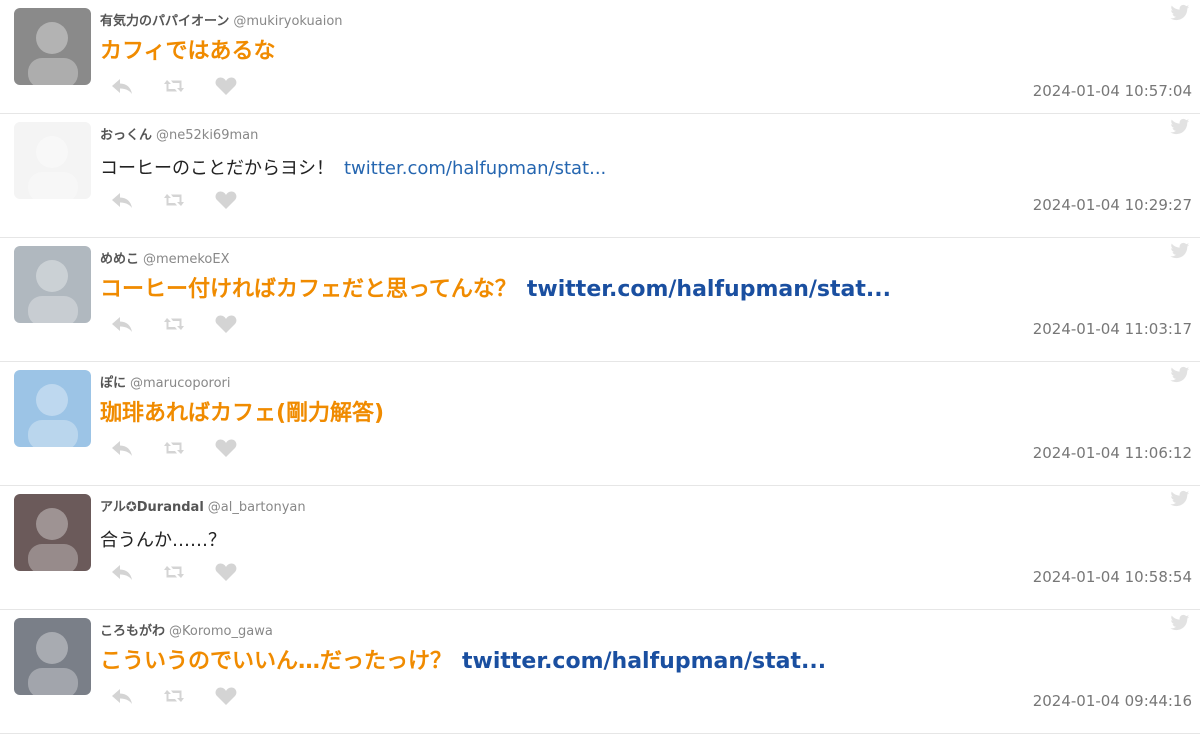 Image resolution: width=1200 pixels, height=751 pixels. Describe the element at coordinates (287, 21) in the screenshot. I see `user-handle: @mukiryokuaion` at that location.